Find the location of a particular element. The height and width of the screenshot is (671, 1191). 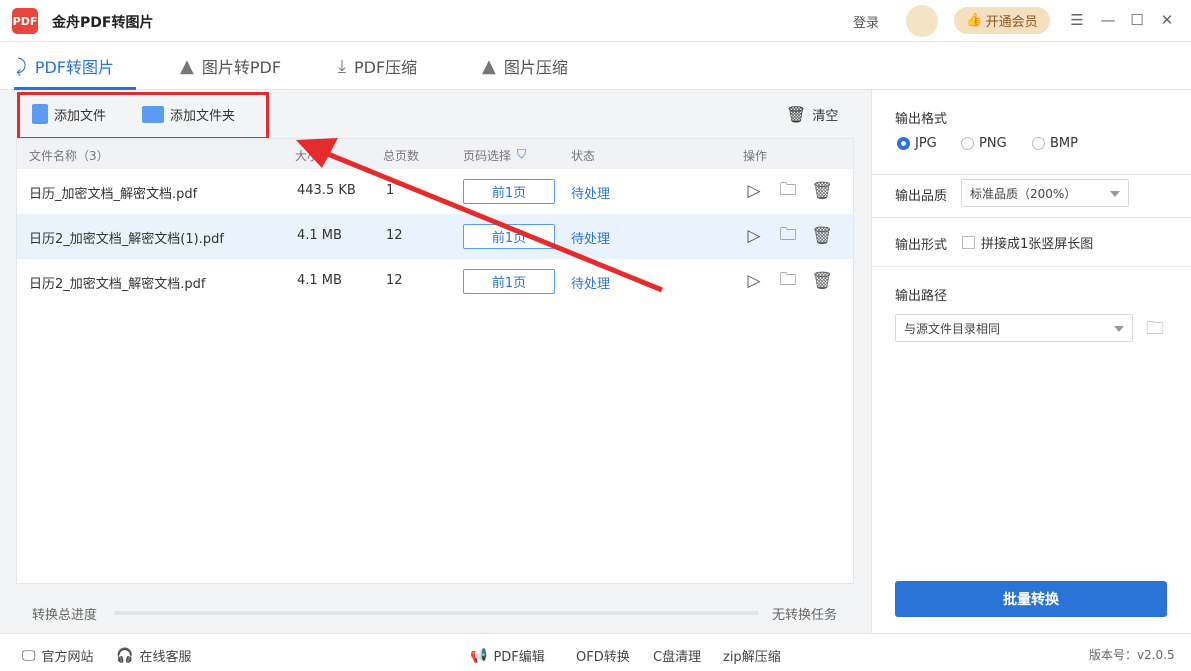

quality-select: 标准品质（200%） is located at coordinates (1045, 193).